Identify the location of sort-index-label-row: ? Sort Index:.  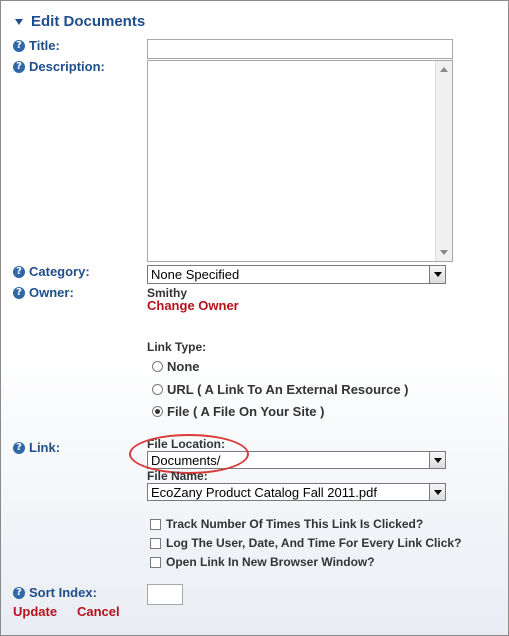
(55, 592).